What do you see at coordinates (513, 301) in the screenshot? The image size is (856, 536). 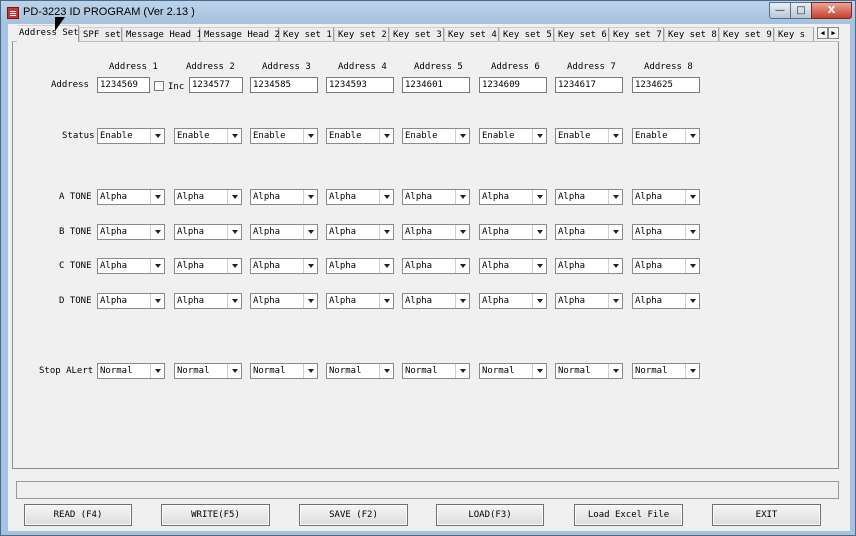 I see `d-tone-select-6: Alpha` at bounding box center [513, 301].